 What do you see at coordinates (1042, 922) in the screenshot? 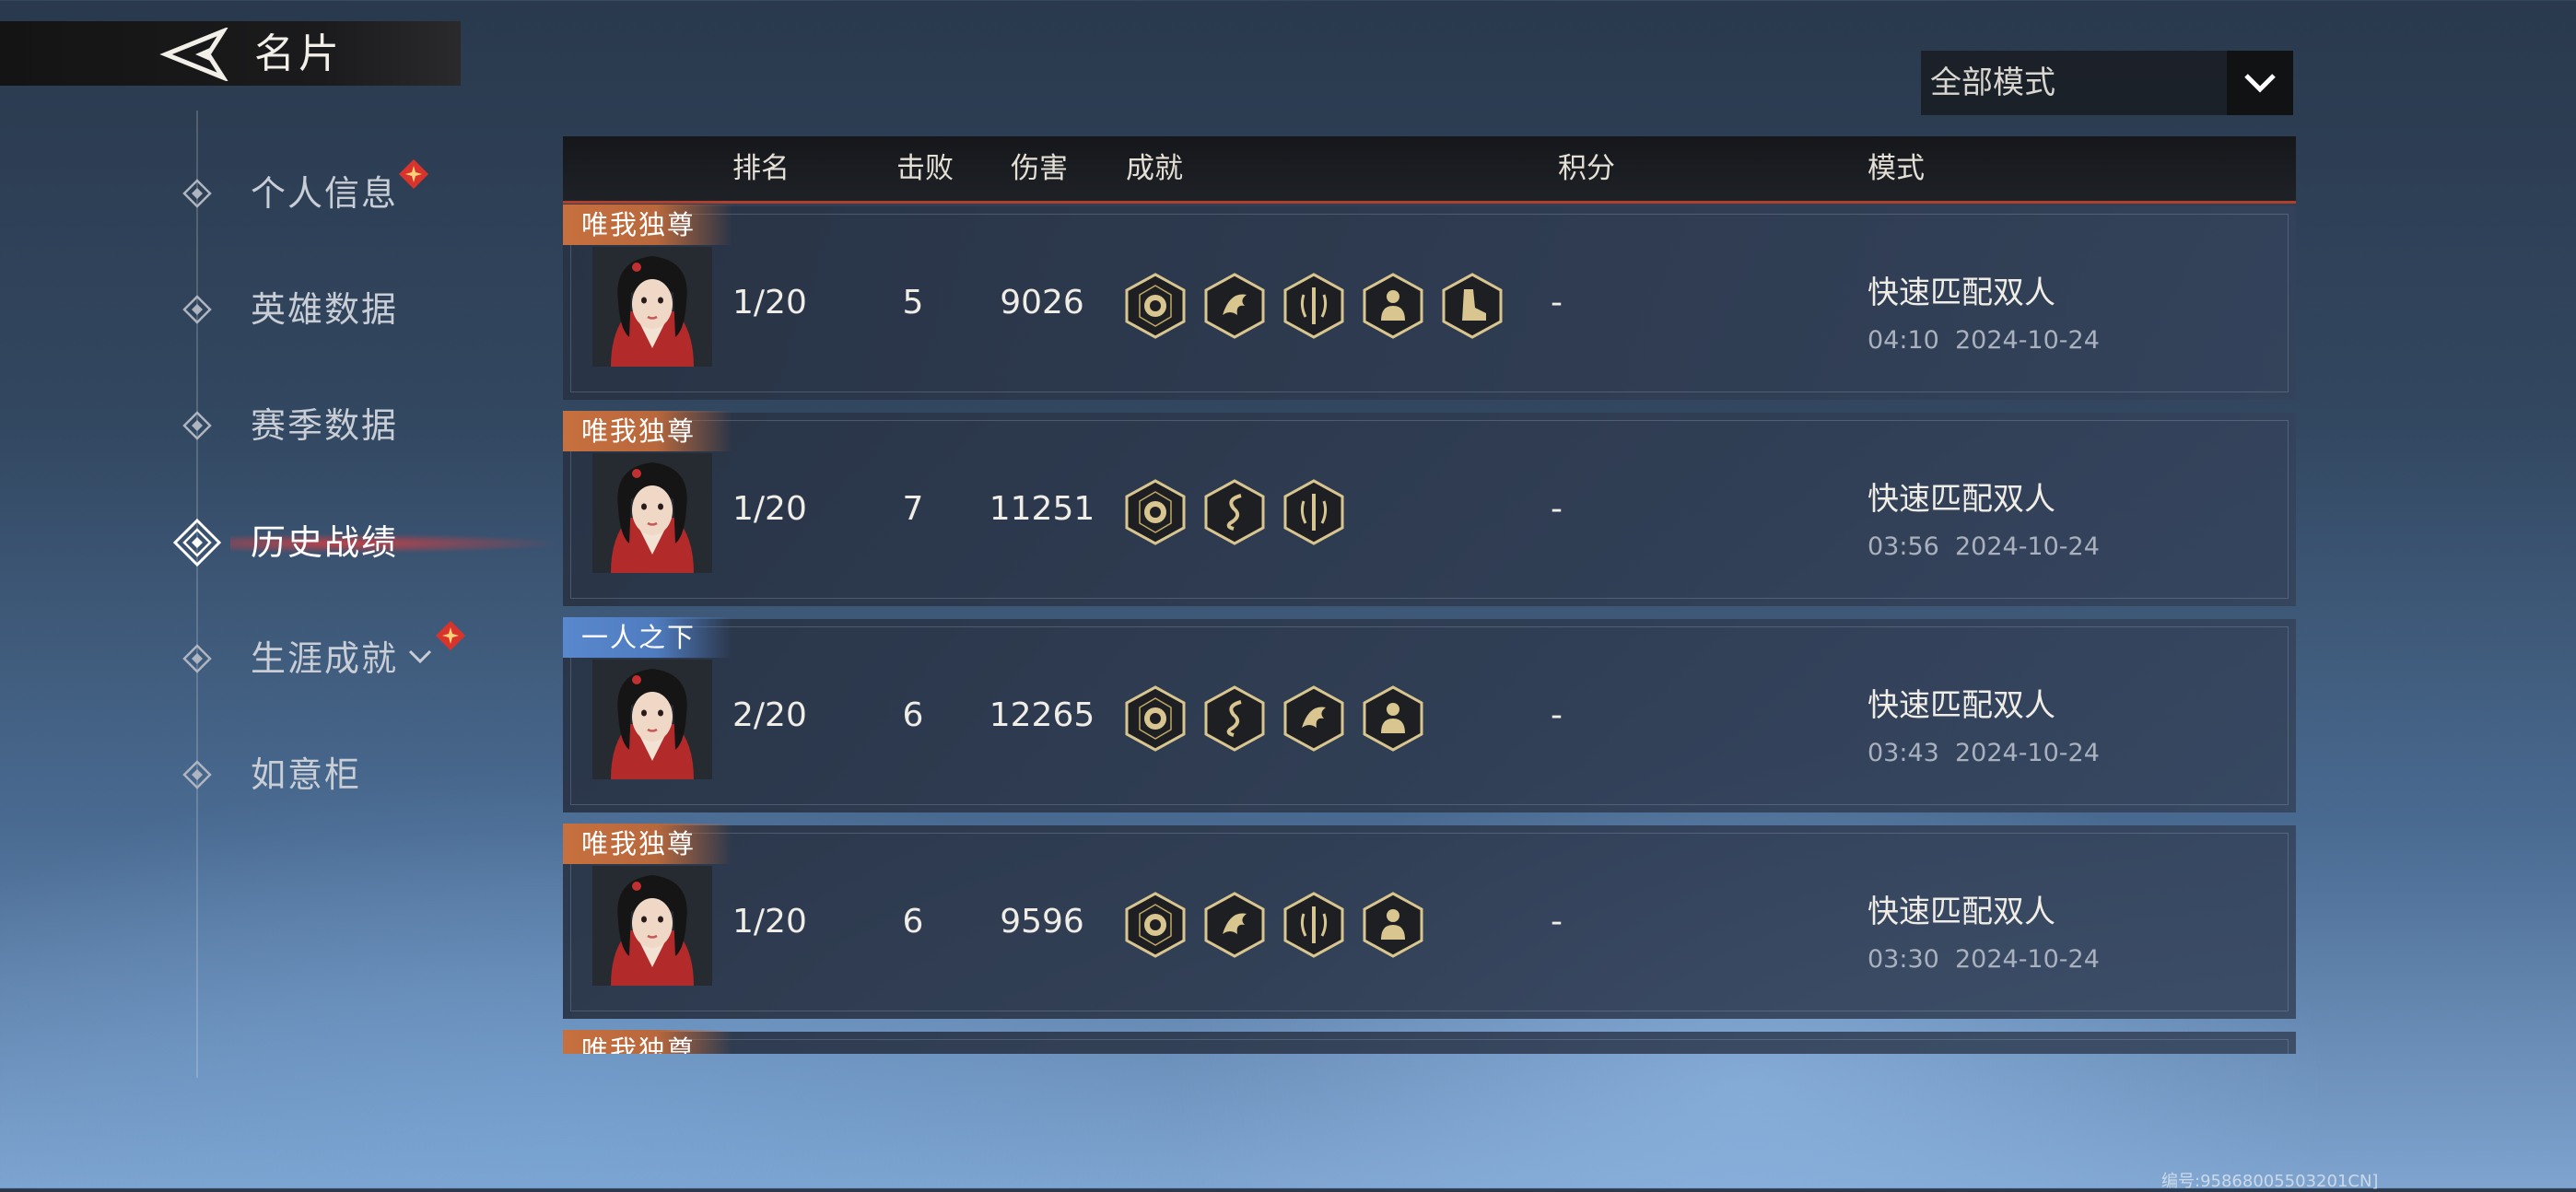
I see `damage-value: 9596` at bounding box center [1042, 922].